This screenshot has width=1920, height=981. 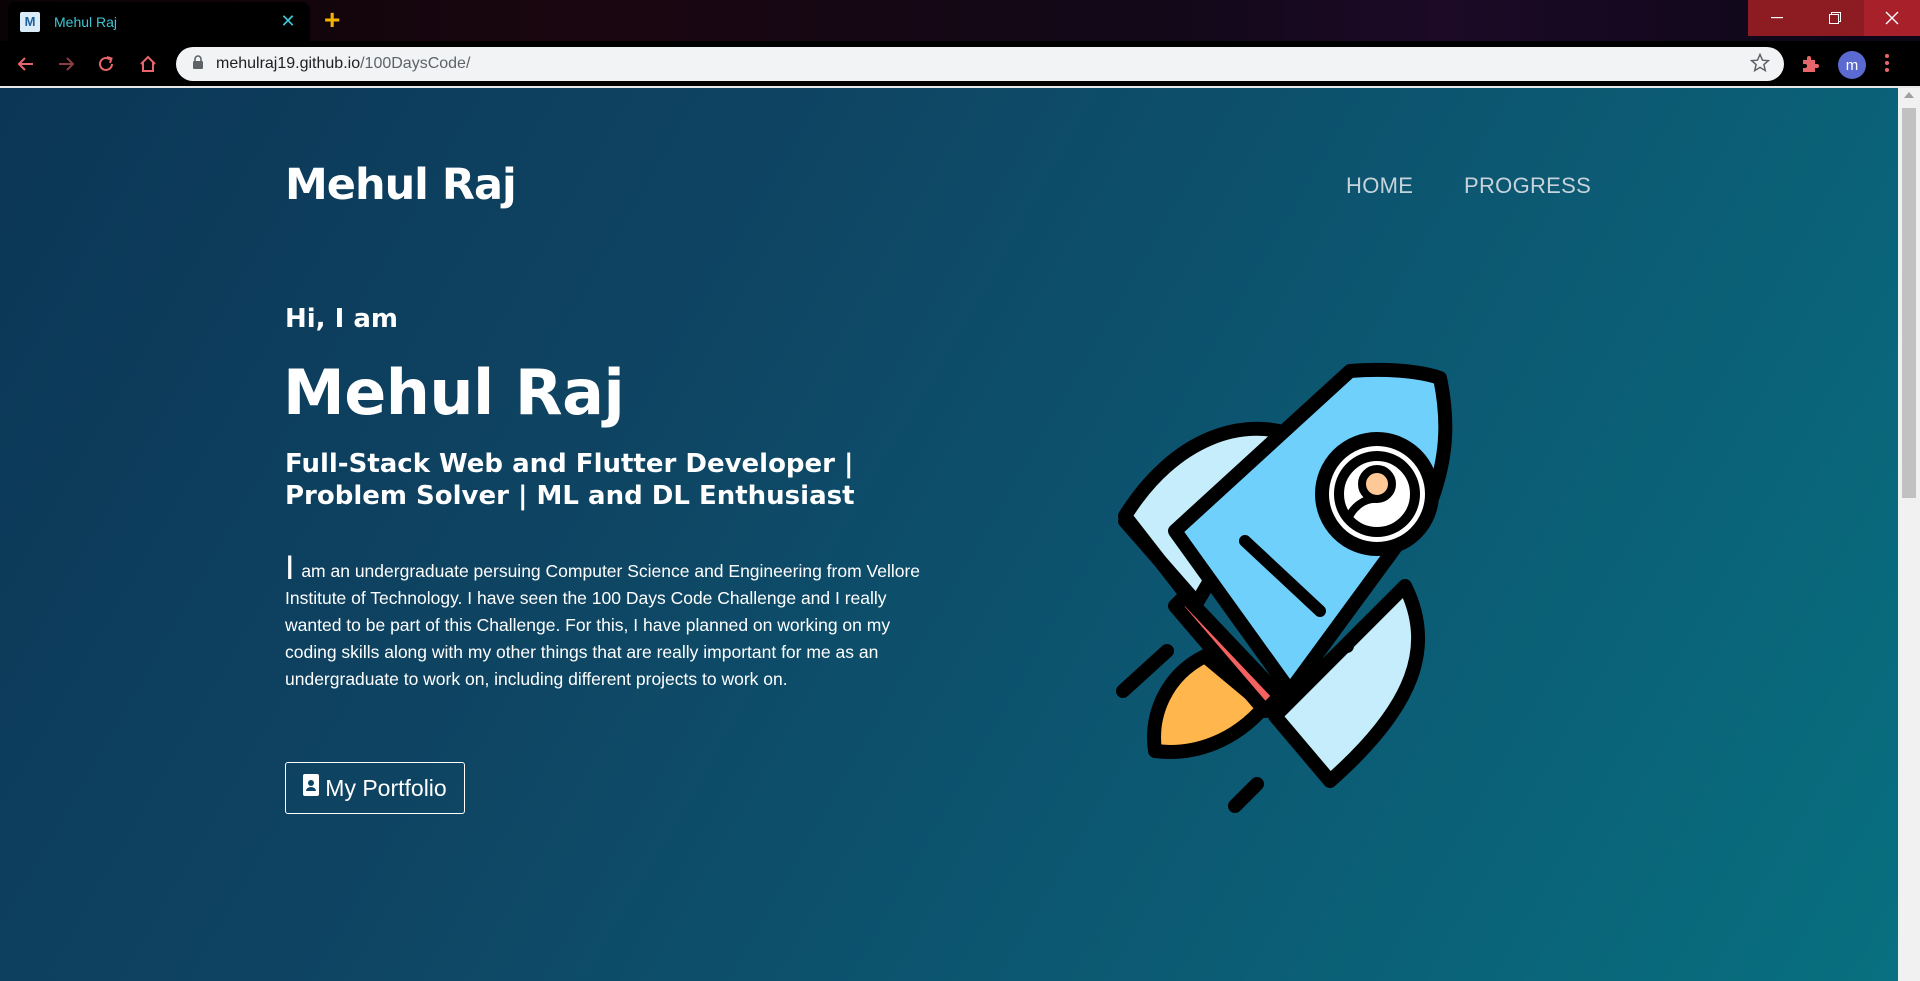 What do you see at coordinates (454, 392) in the screenshot?
I see `hero-name: Mehul Raj` at bounding box center [454, 392].